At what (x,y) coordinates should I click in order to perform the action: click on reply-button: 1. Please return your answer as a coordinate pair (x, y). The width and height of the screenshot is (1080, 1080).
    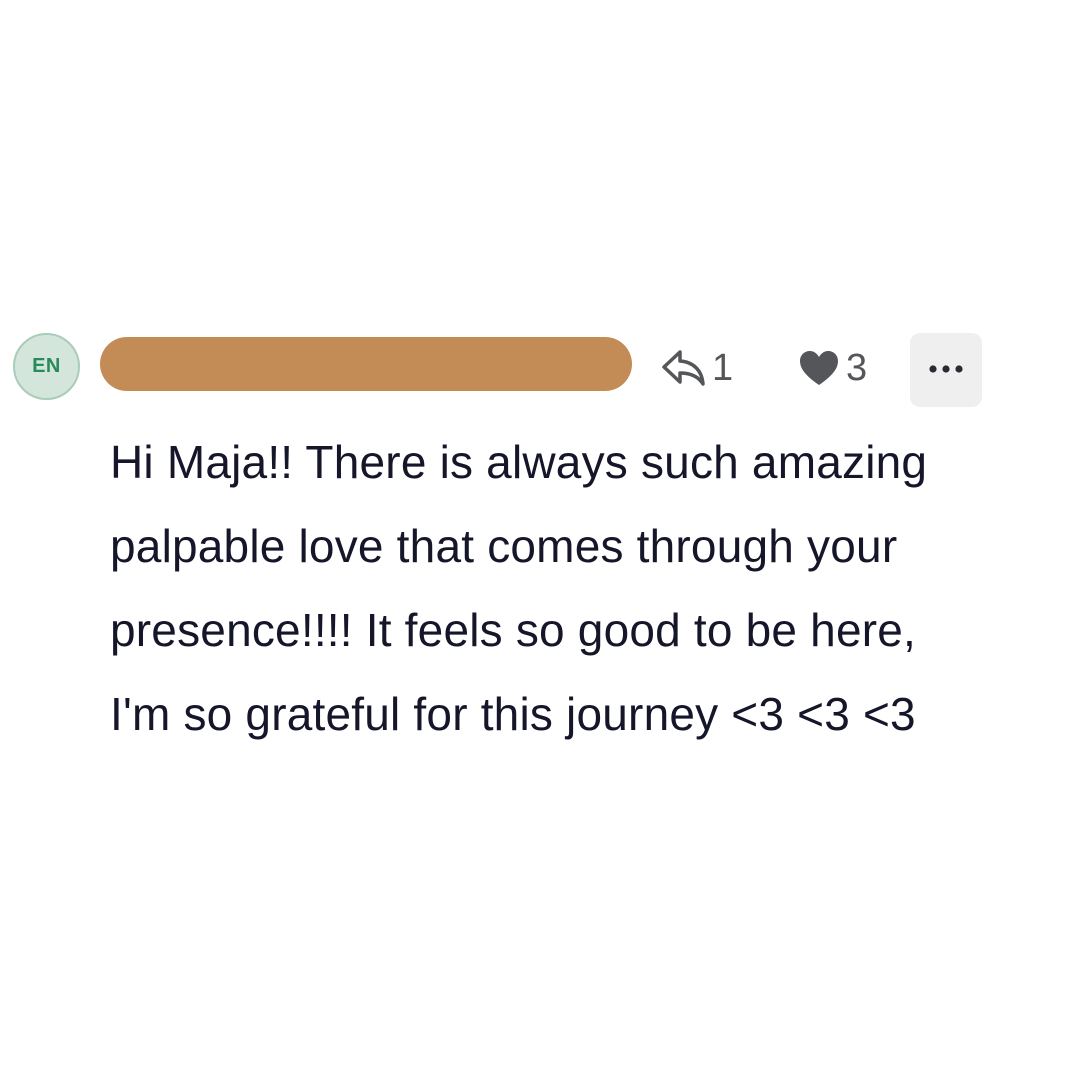
    Looking at the image, I should click on (696, 368).